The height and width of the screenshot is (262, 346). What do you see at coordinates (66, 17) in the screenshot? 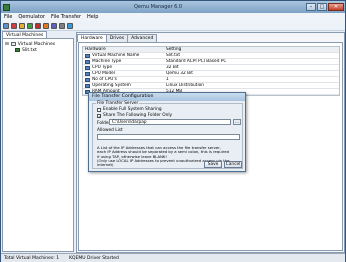
I see `menu-file-transfer: File Transfer` at bounding box center [66, 17].